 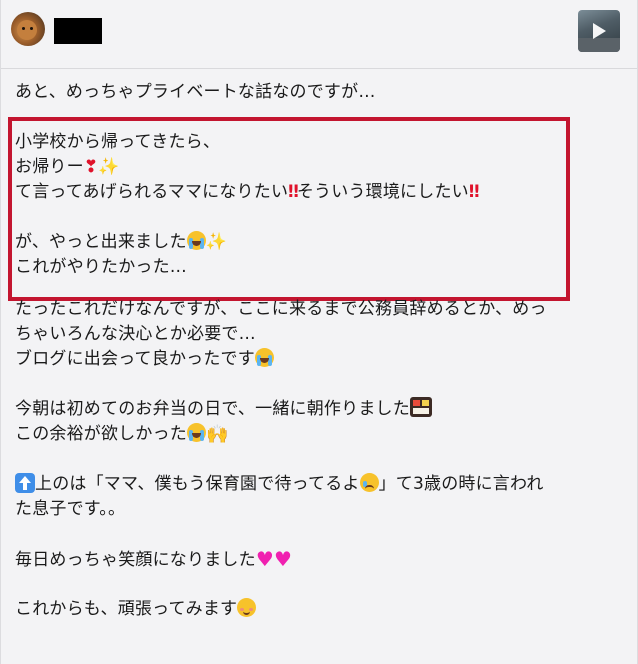 What do you see at coordinates (599, 45) in the screenshot?
I see `thumbnail-ground` at bounding box center [599, 45].